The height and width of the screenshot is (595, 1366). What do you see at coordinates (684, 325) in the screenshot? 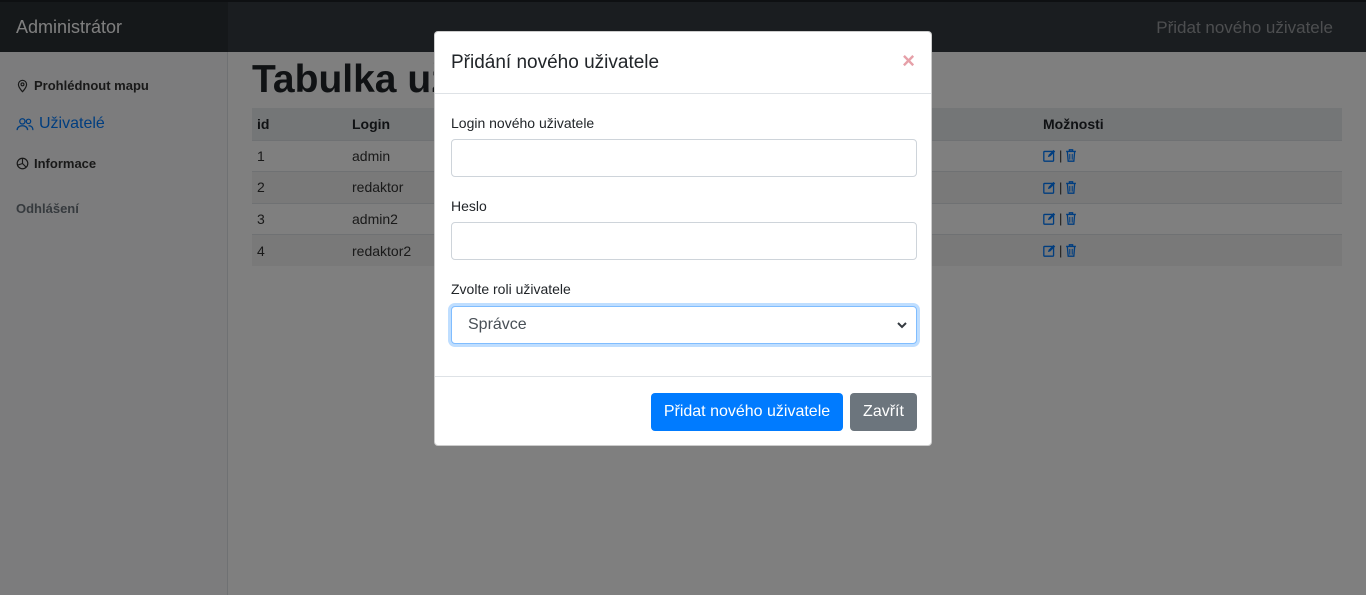
I see `role-select: Správce` at bounding box center [684, 325].